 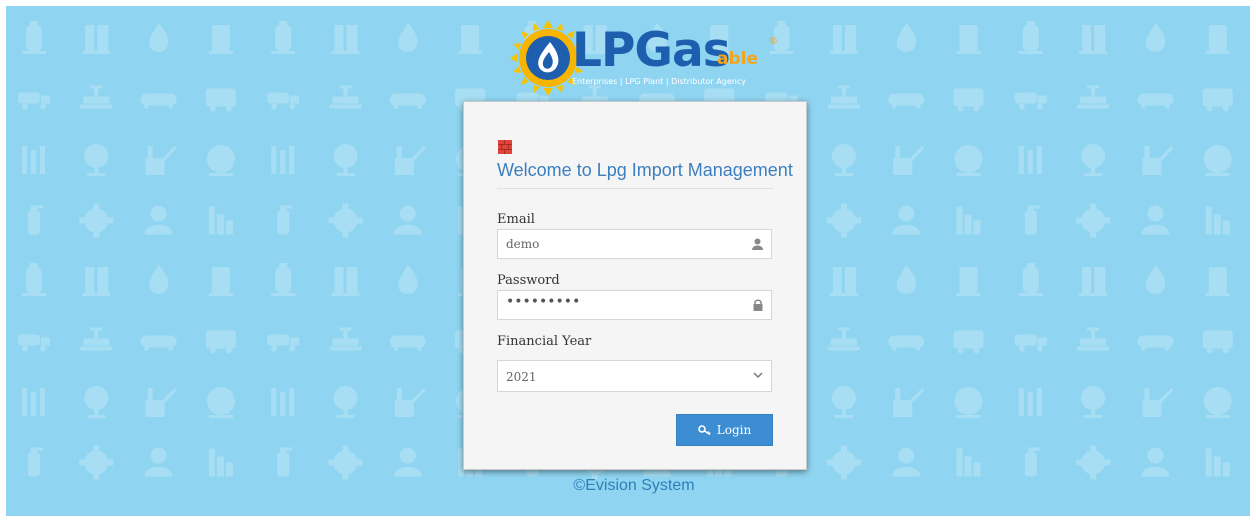 I want to click on financial-year-select: 2021, so click(x=634, y=376).